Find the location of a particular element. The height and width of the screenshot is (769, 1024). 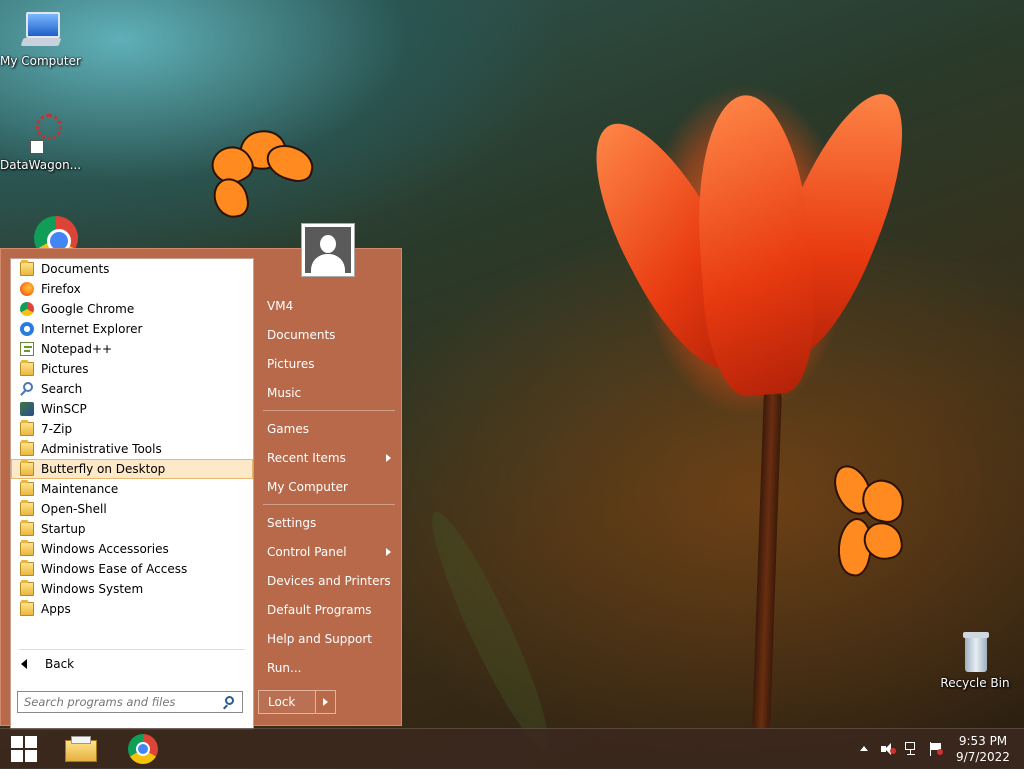

right-item-default-programs: Default Programs is located at coordinates (329, 609).